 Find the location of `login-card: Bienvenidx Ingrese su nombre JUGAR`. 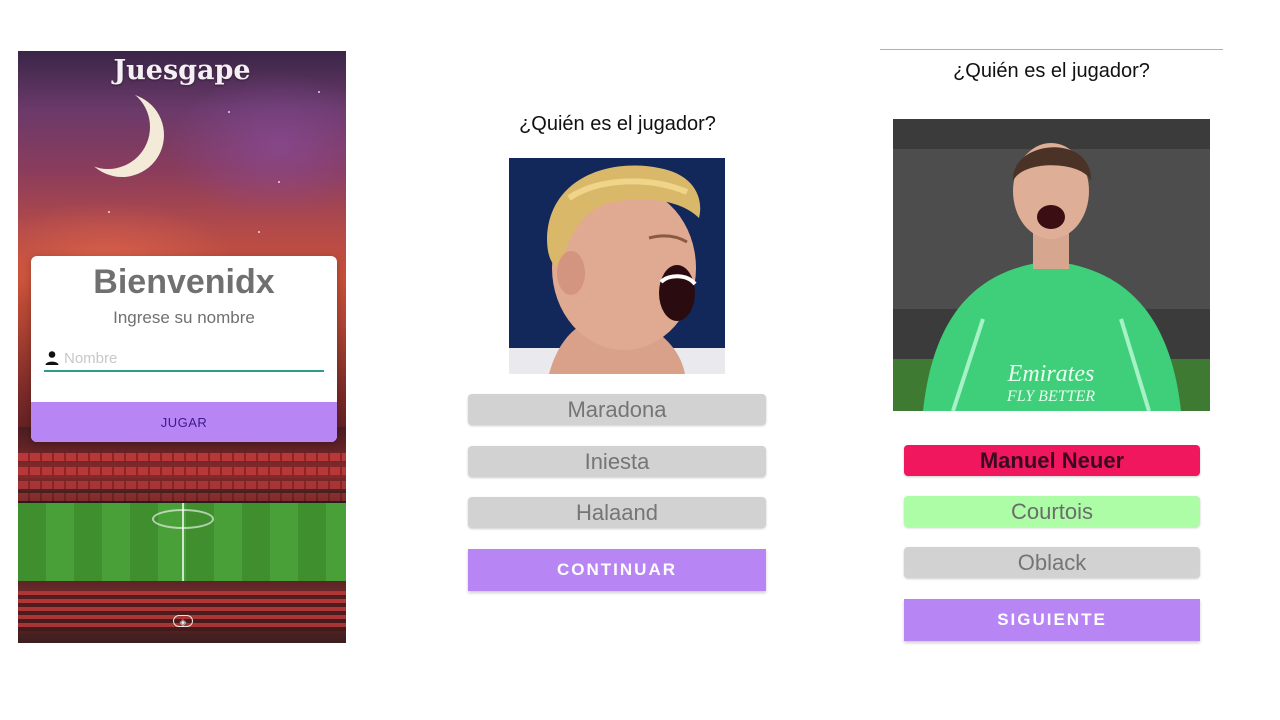

login-card: Bienvenidx Ingrese su nombre JUGAR is located at coordinates (184, 349).